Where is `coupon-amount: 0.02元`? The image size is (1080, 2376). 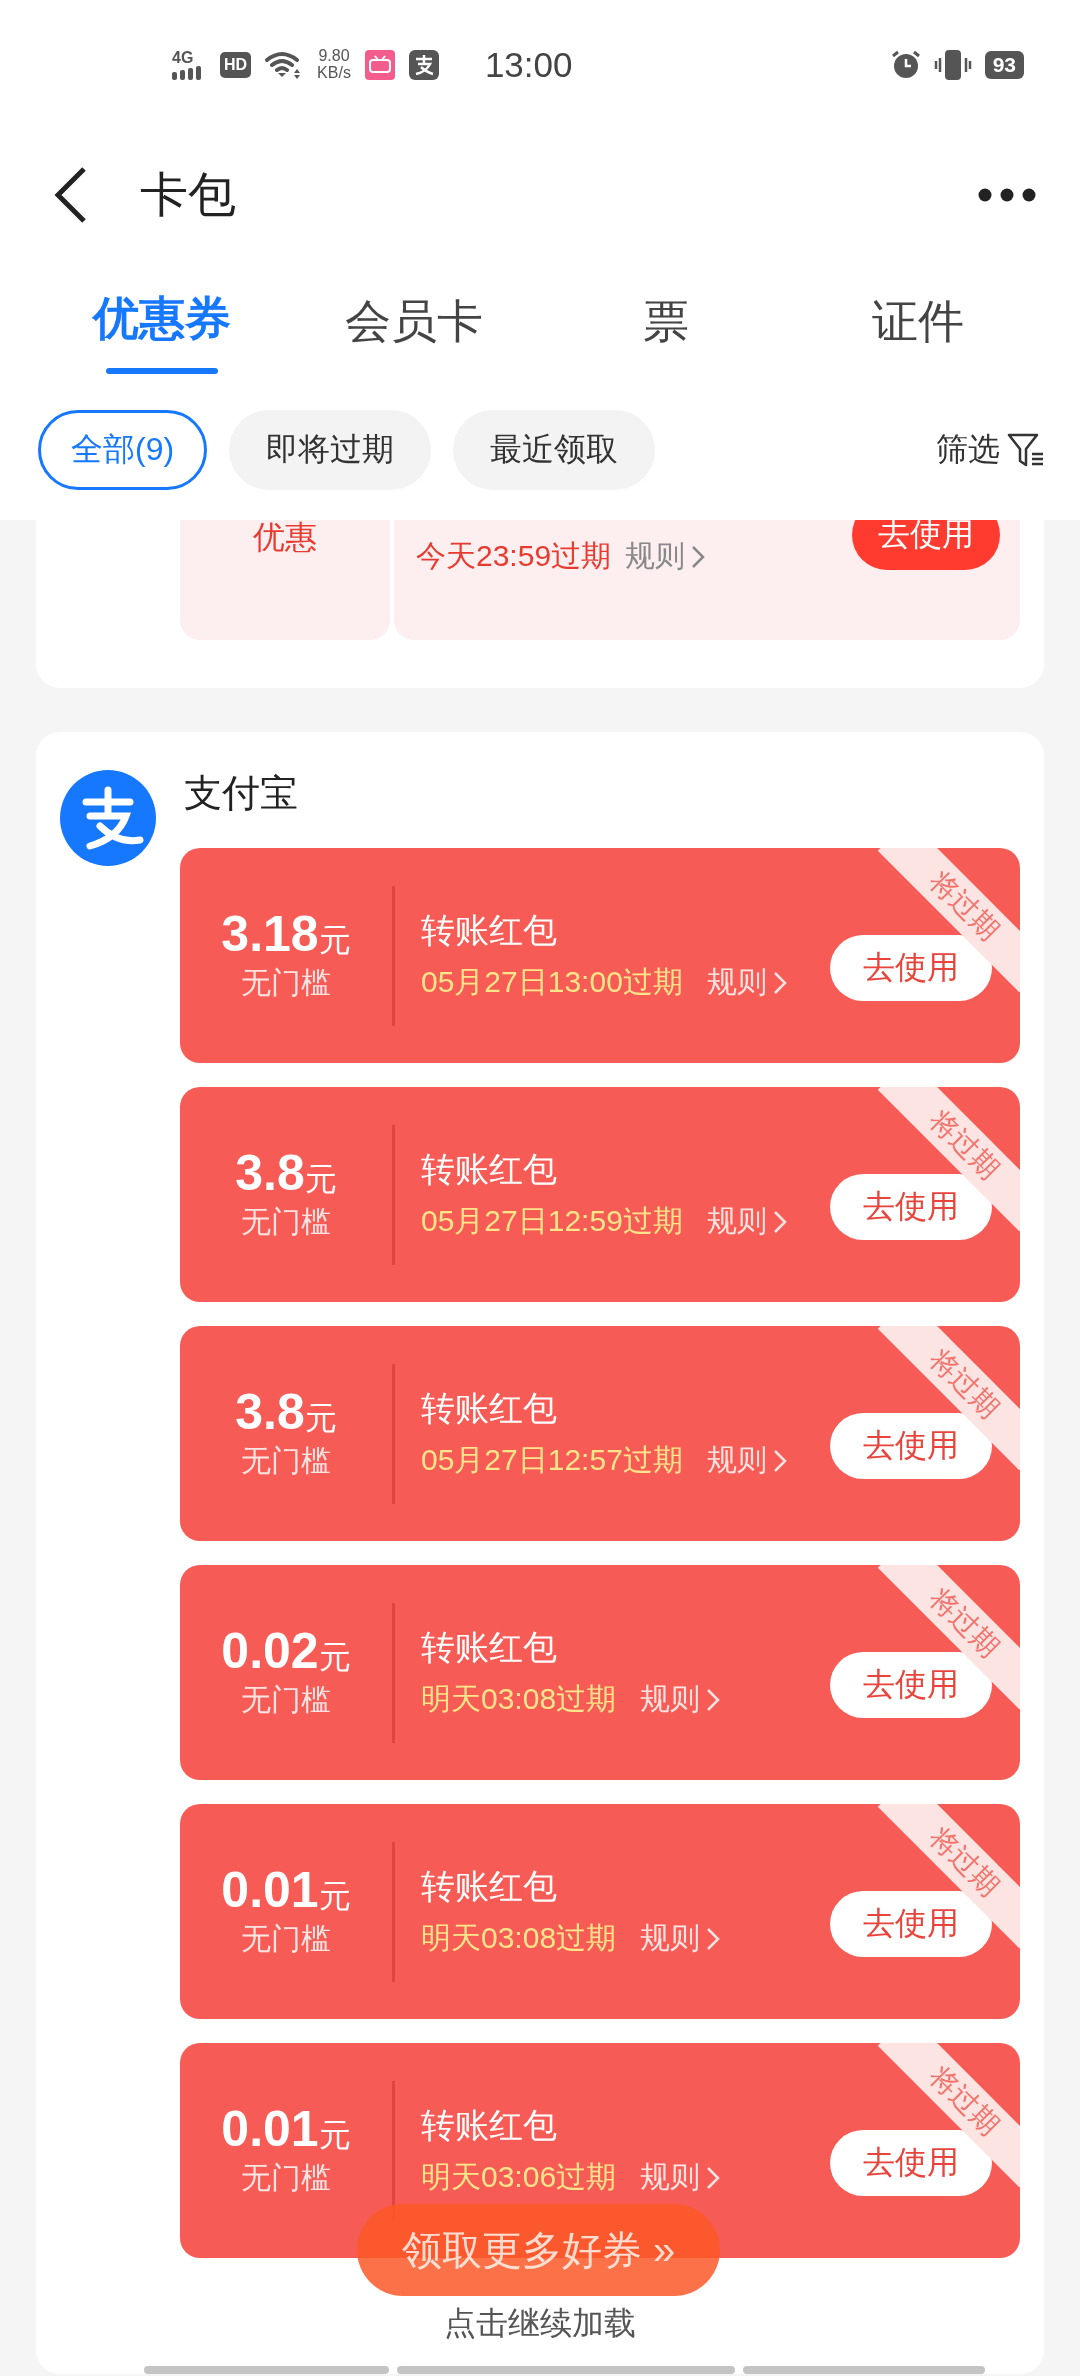 coupon-amount: 0.02元 is located at coordinates (286, 1652).